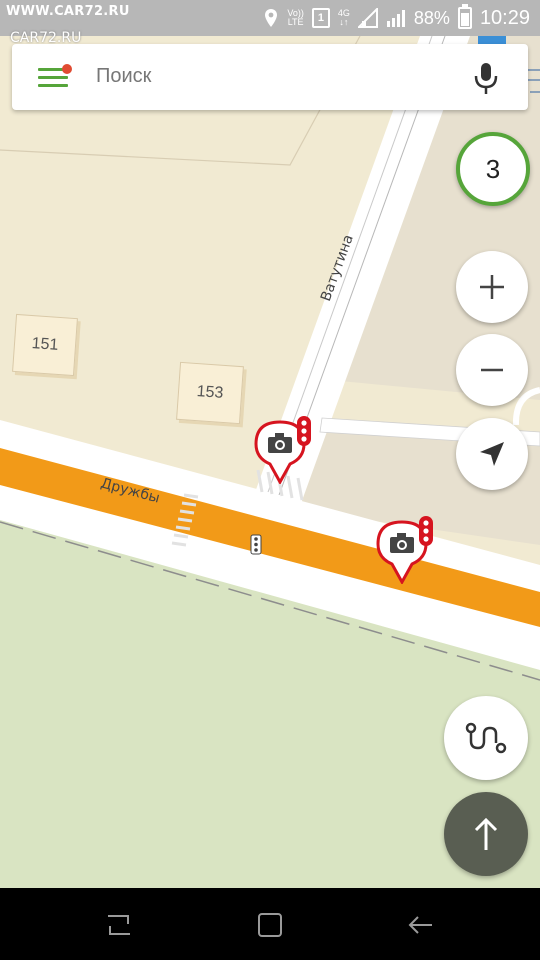 The width and height of the screenshot is (540, 960). I want to click on zoom-out-button, so click(492, 370).